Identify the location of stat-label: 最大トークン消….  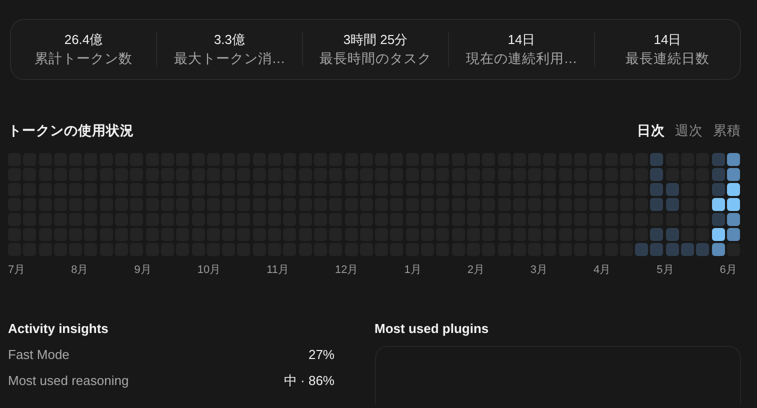
(229, 59).